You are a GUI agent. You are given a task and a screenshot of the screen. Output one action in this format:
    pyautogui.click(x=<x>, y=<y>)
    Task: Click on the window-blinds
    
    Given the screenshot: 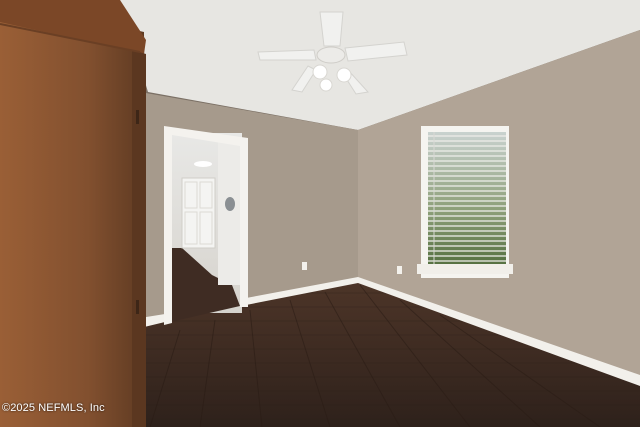 What is the action you would take?
    pyautogui.click(x=467, y=201)
    